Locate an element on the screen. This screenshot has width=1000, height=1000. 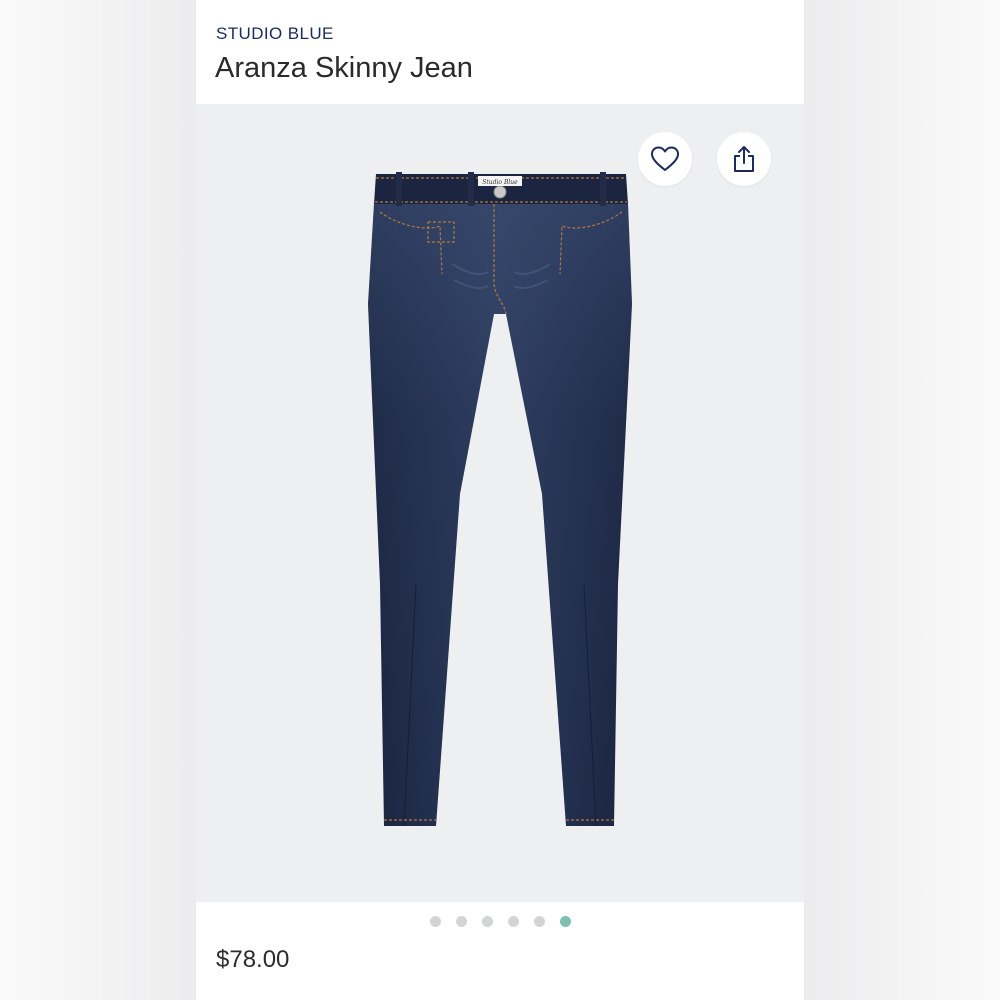
share-button is located at coordinates (744, 159).